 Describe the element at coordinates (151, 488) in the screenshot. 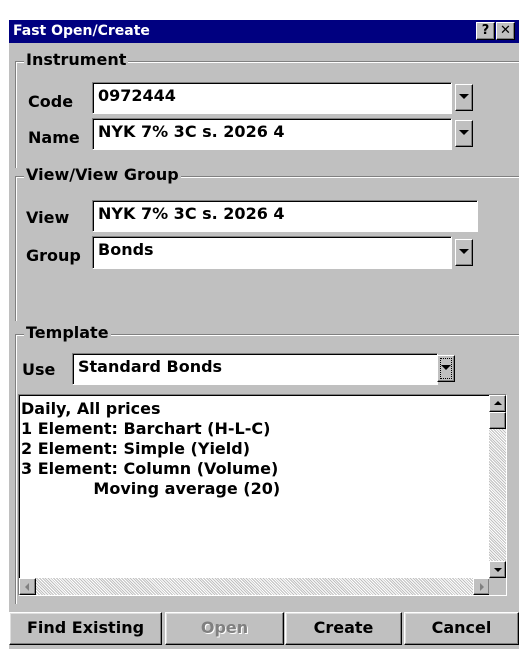

I see `description-line: Moving average (20)` at that location.